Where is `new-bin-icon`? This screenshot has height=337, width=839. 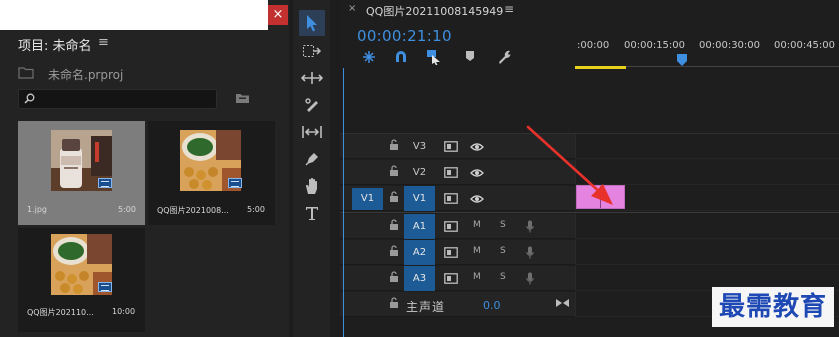
new-bin-icon is located at coordinates (242, 99).